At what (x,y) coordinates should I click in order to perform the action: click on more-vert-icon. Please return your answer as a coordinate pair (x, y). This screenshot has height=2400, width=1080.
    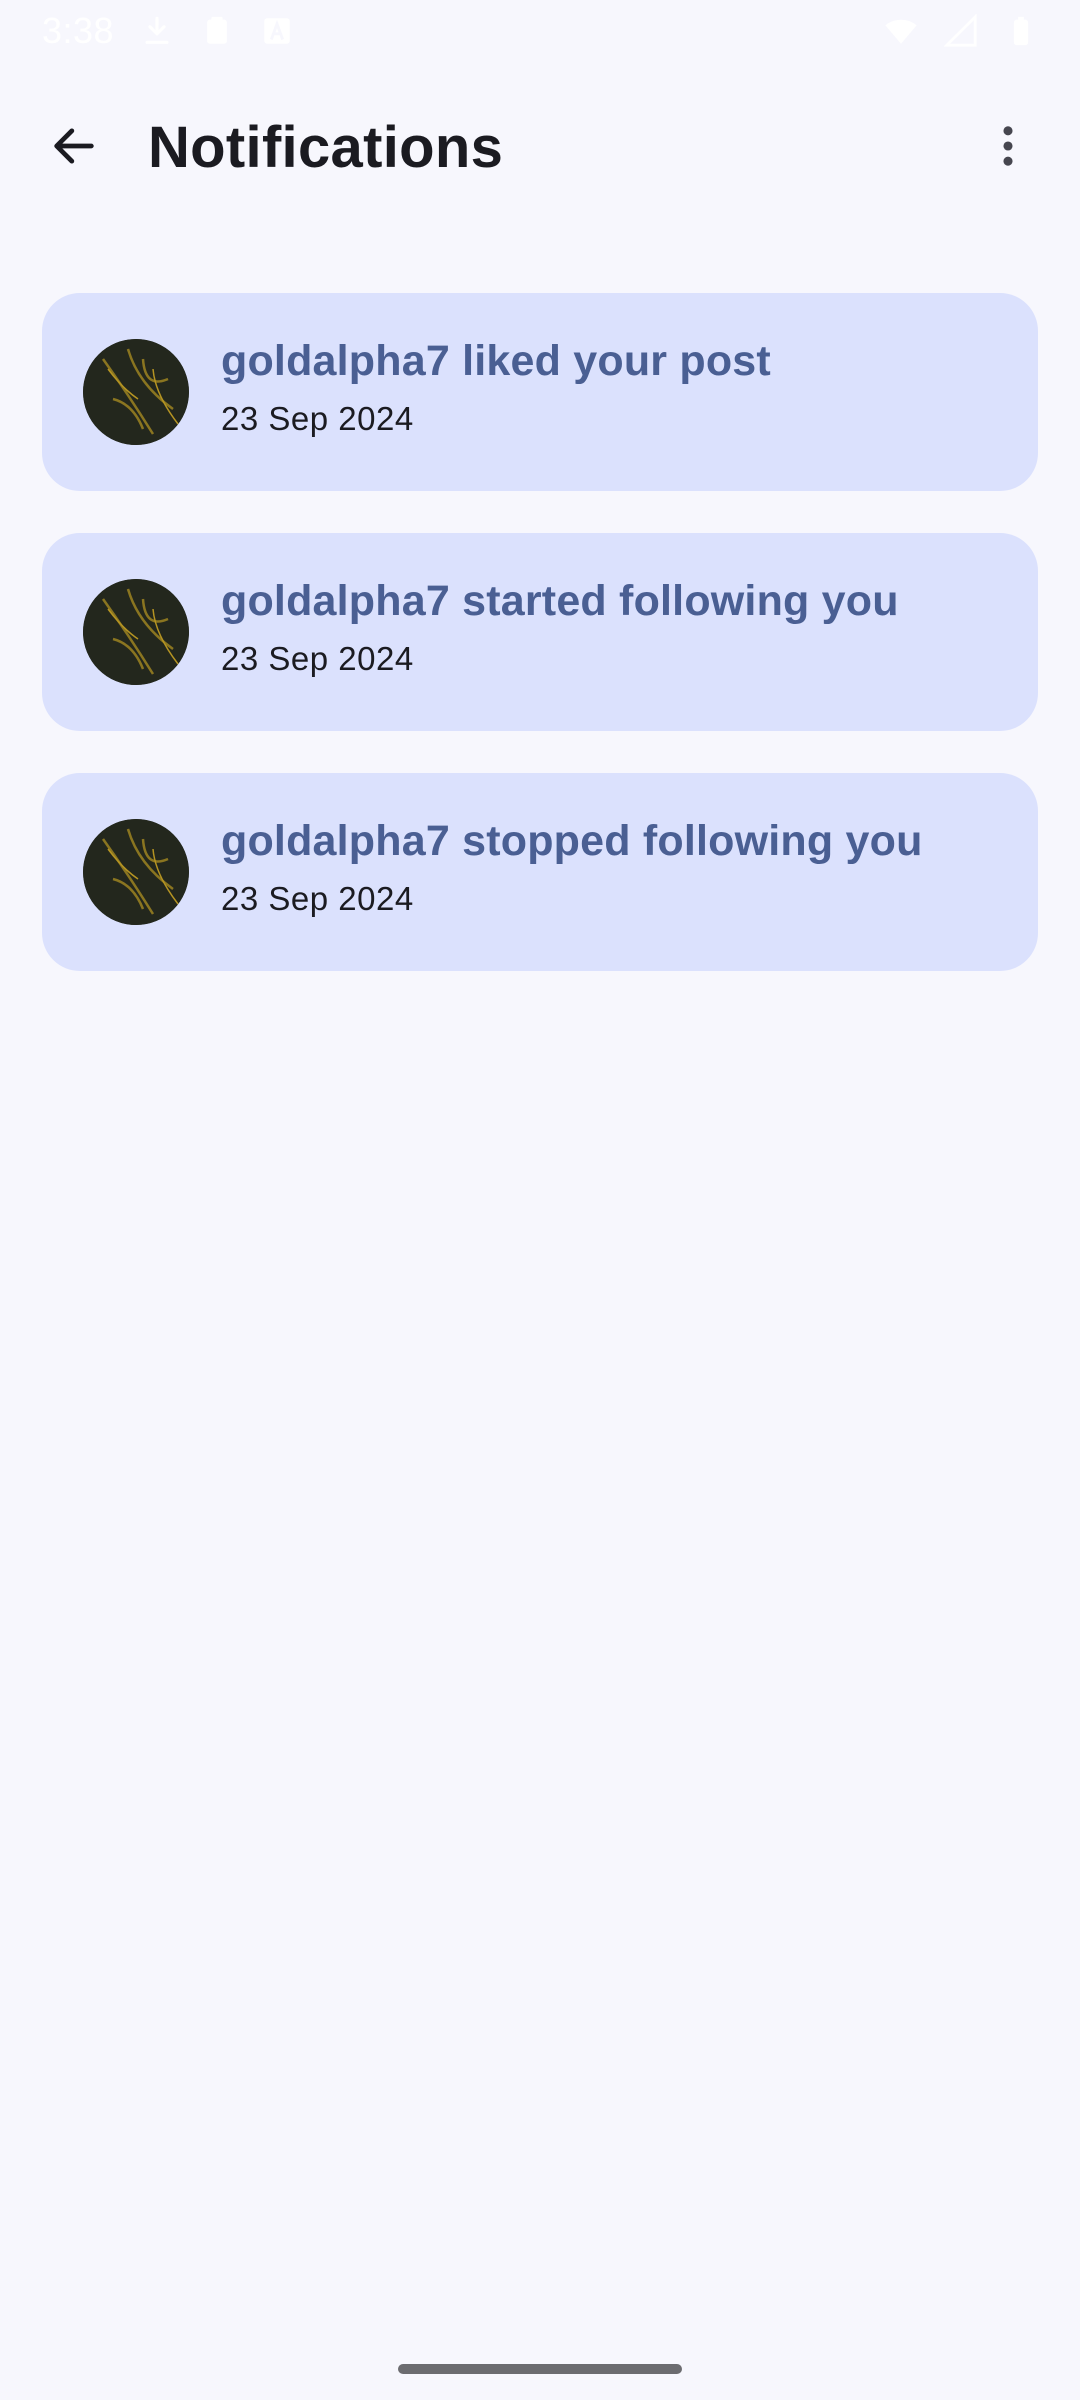
    Looking at the image, I should click on (1008, 146).